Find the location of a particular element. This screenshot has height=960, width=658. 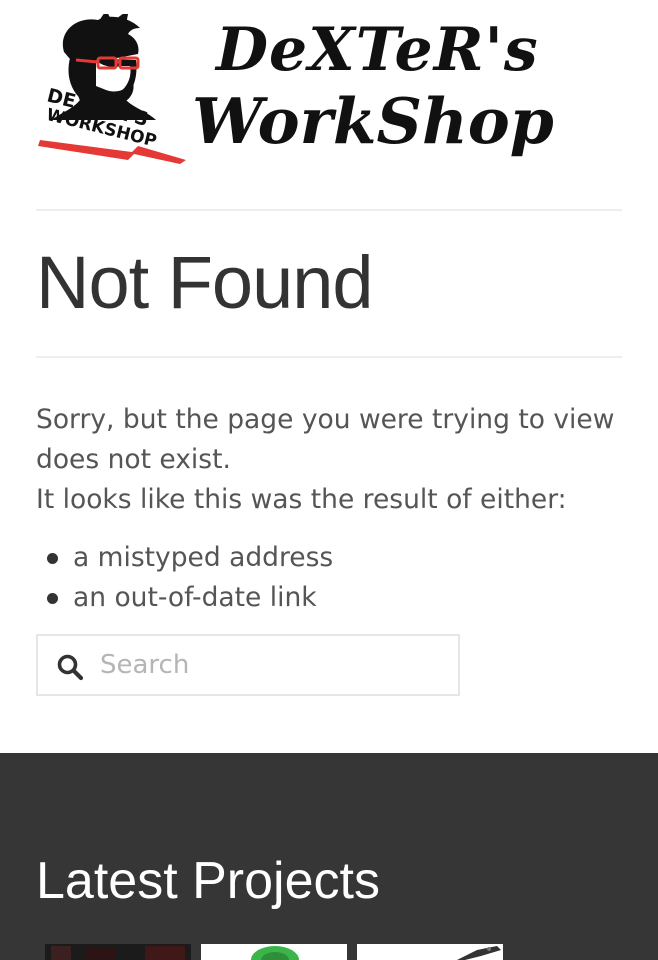

list-item: an out-of-date link is located at coordinates (184, 598).